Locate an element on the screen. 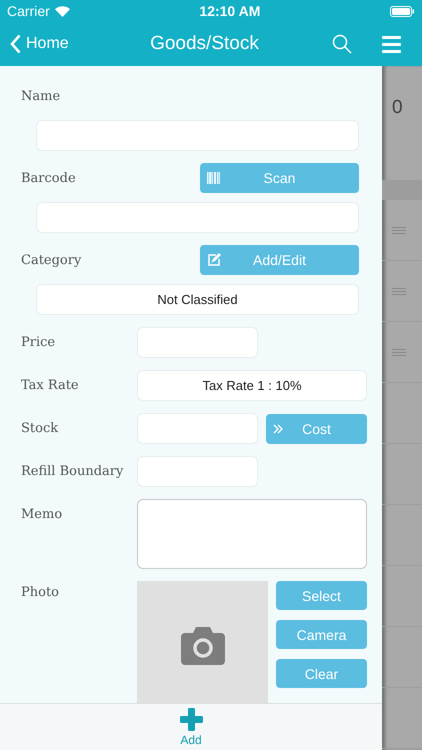 The width and height of the screenshot is (422, 750). photo-button: Clear is located at coordinates (321, 673).